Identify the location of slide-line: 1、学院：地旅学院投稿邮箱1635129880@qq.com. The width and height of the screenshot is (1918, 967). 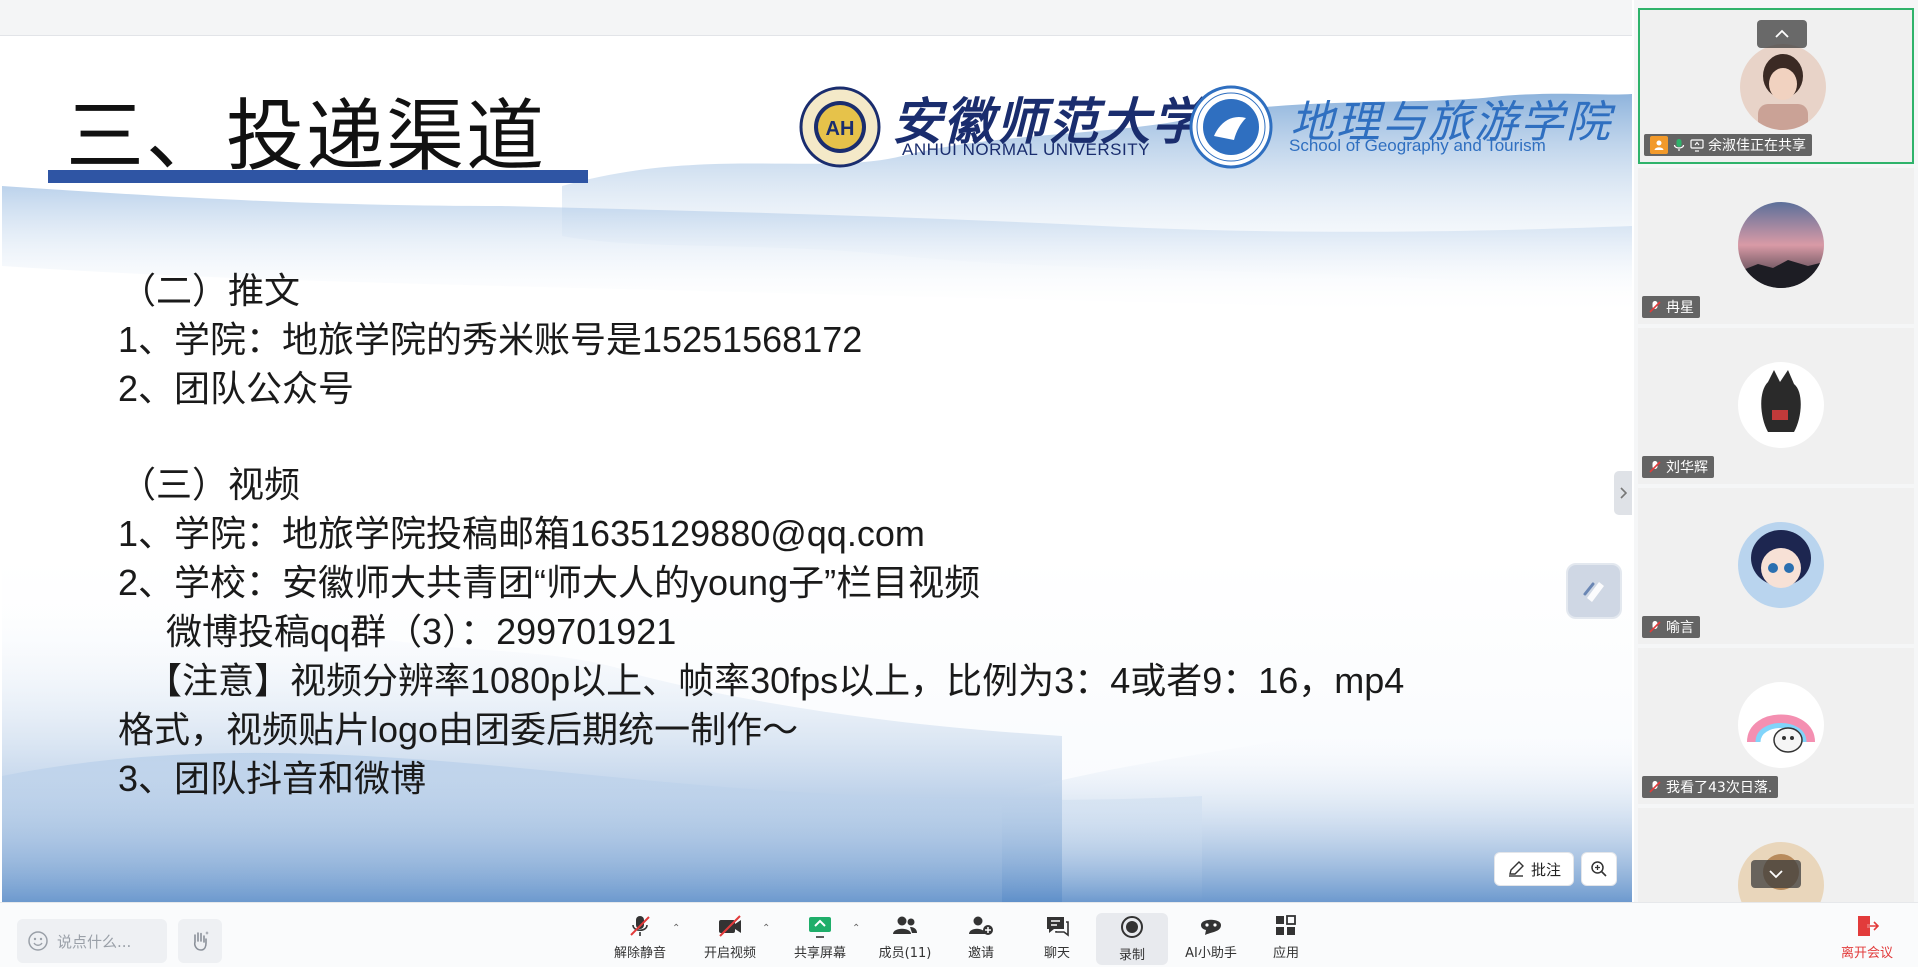
(521, 533).